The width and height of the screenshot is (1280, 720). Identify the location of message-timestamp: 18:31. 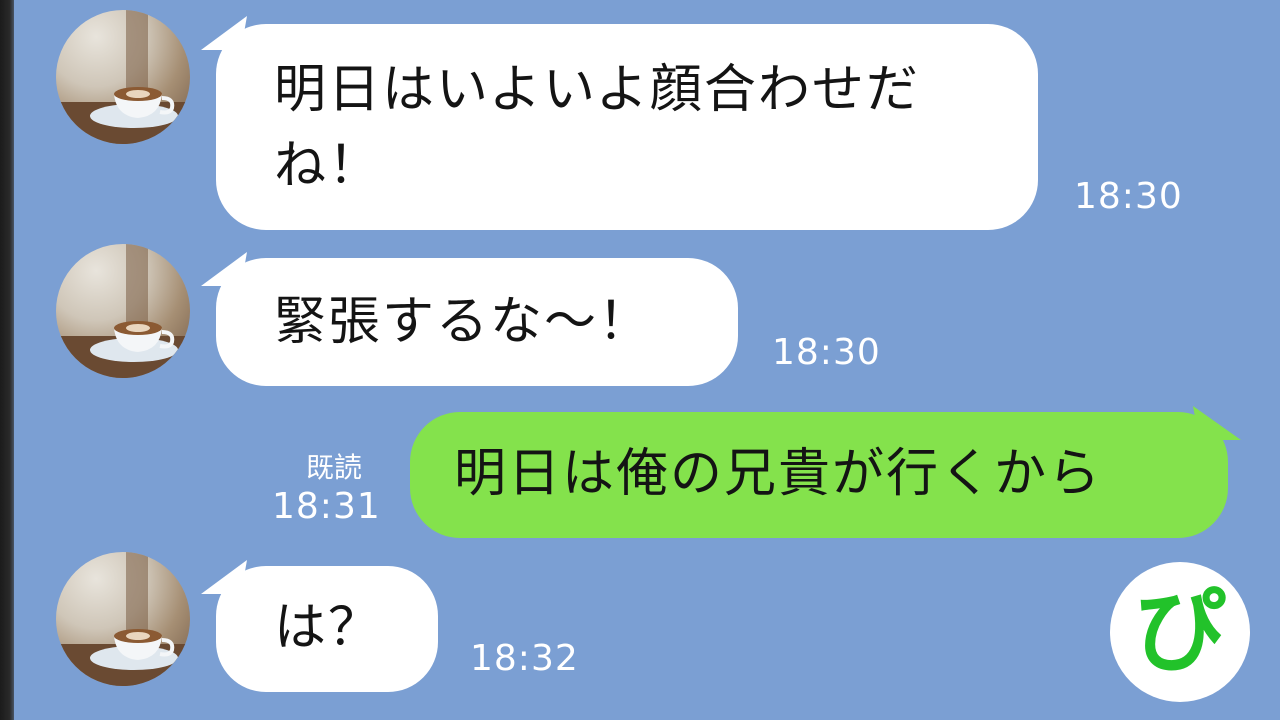
(326, 506).